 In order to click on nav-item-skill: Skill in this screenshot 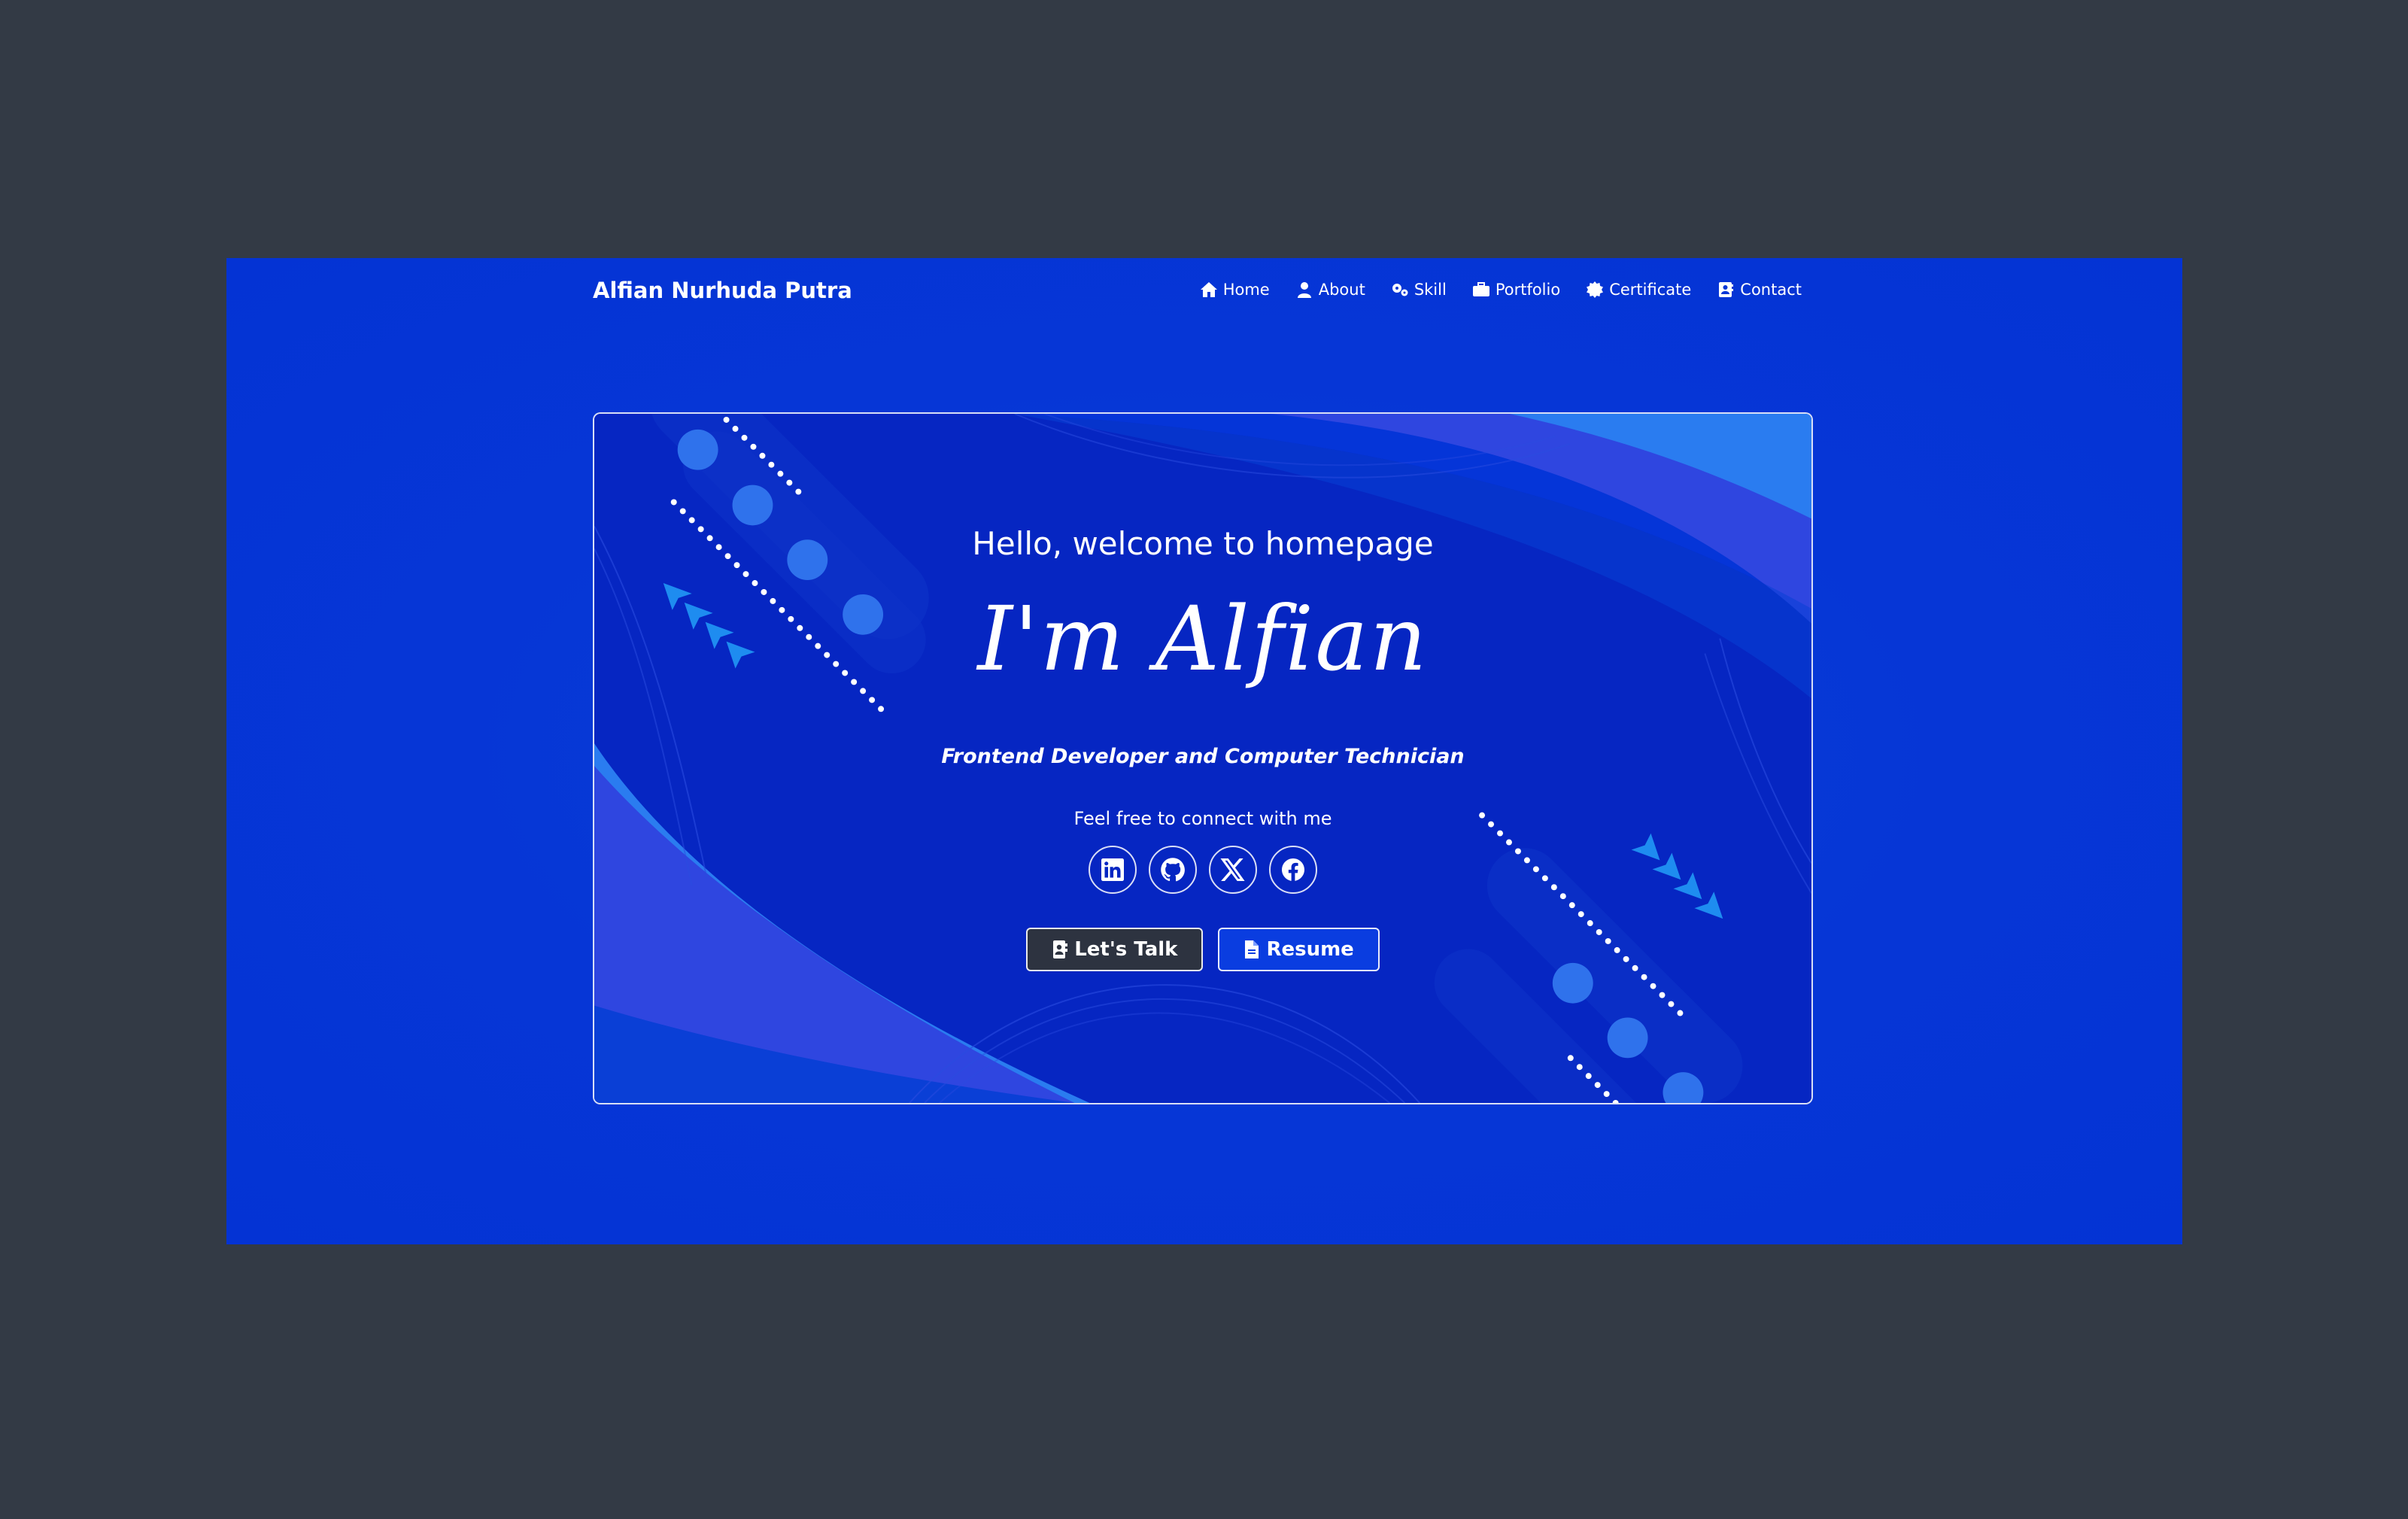, I will do `click(1419, 290)`.